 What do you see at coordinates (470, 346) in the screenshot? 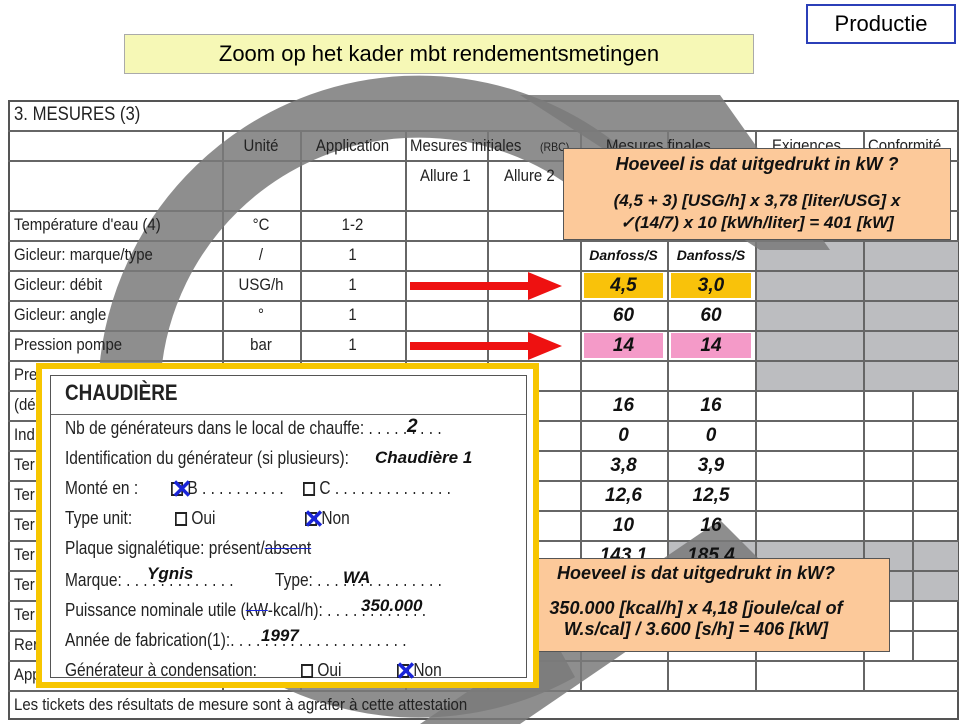
I see `arrow-pression` at bounding box center [470, 346].